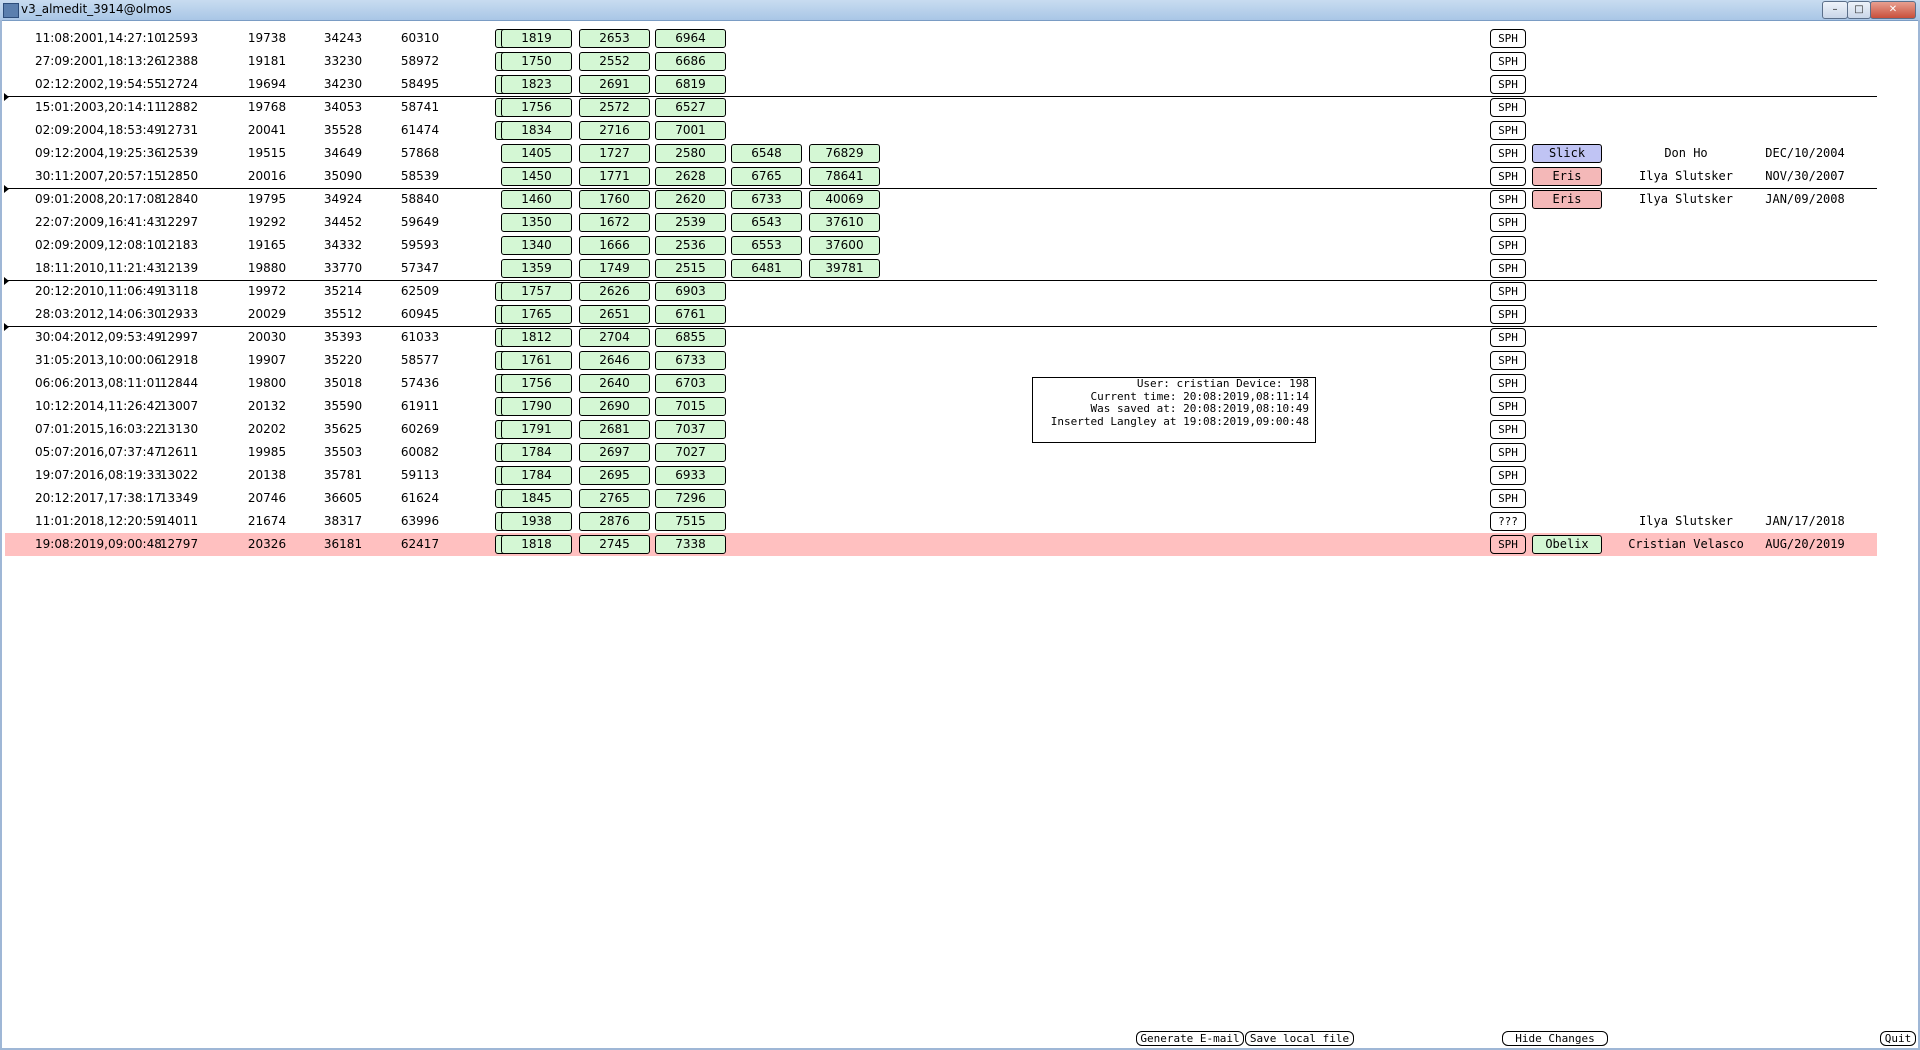  What do you see at coordinates (690, 360) in the screenshot?
I see `value-box: 6733` at bounding box center [690, 360].